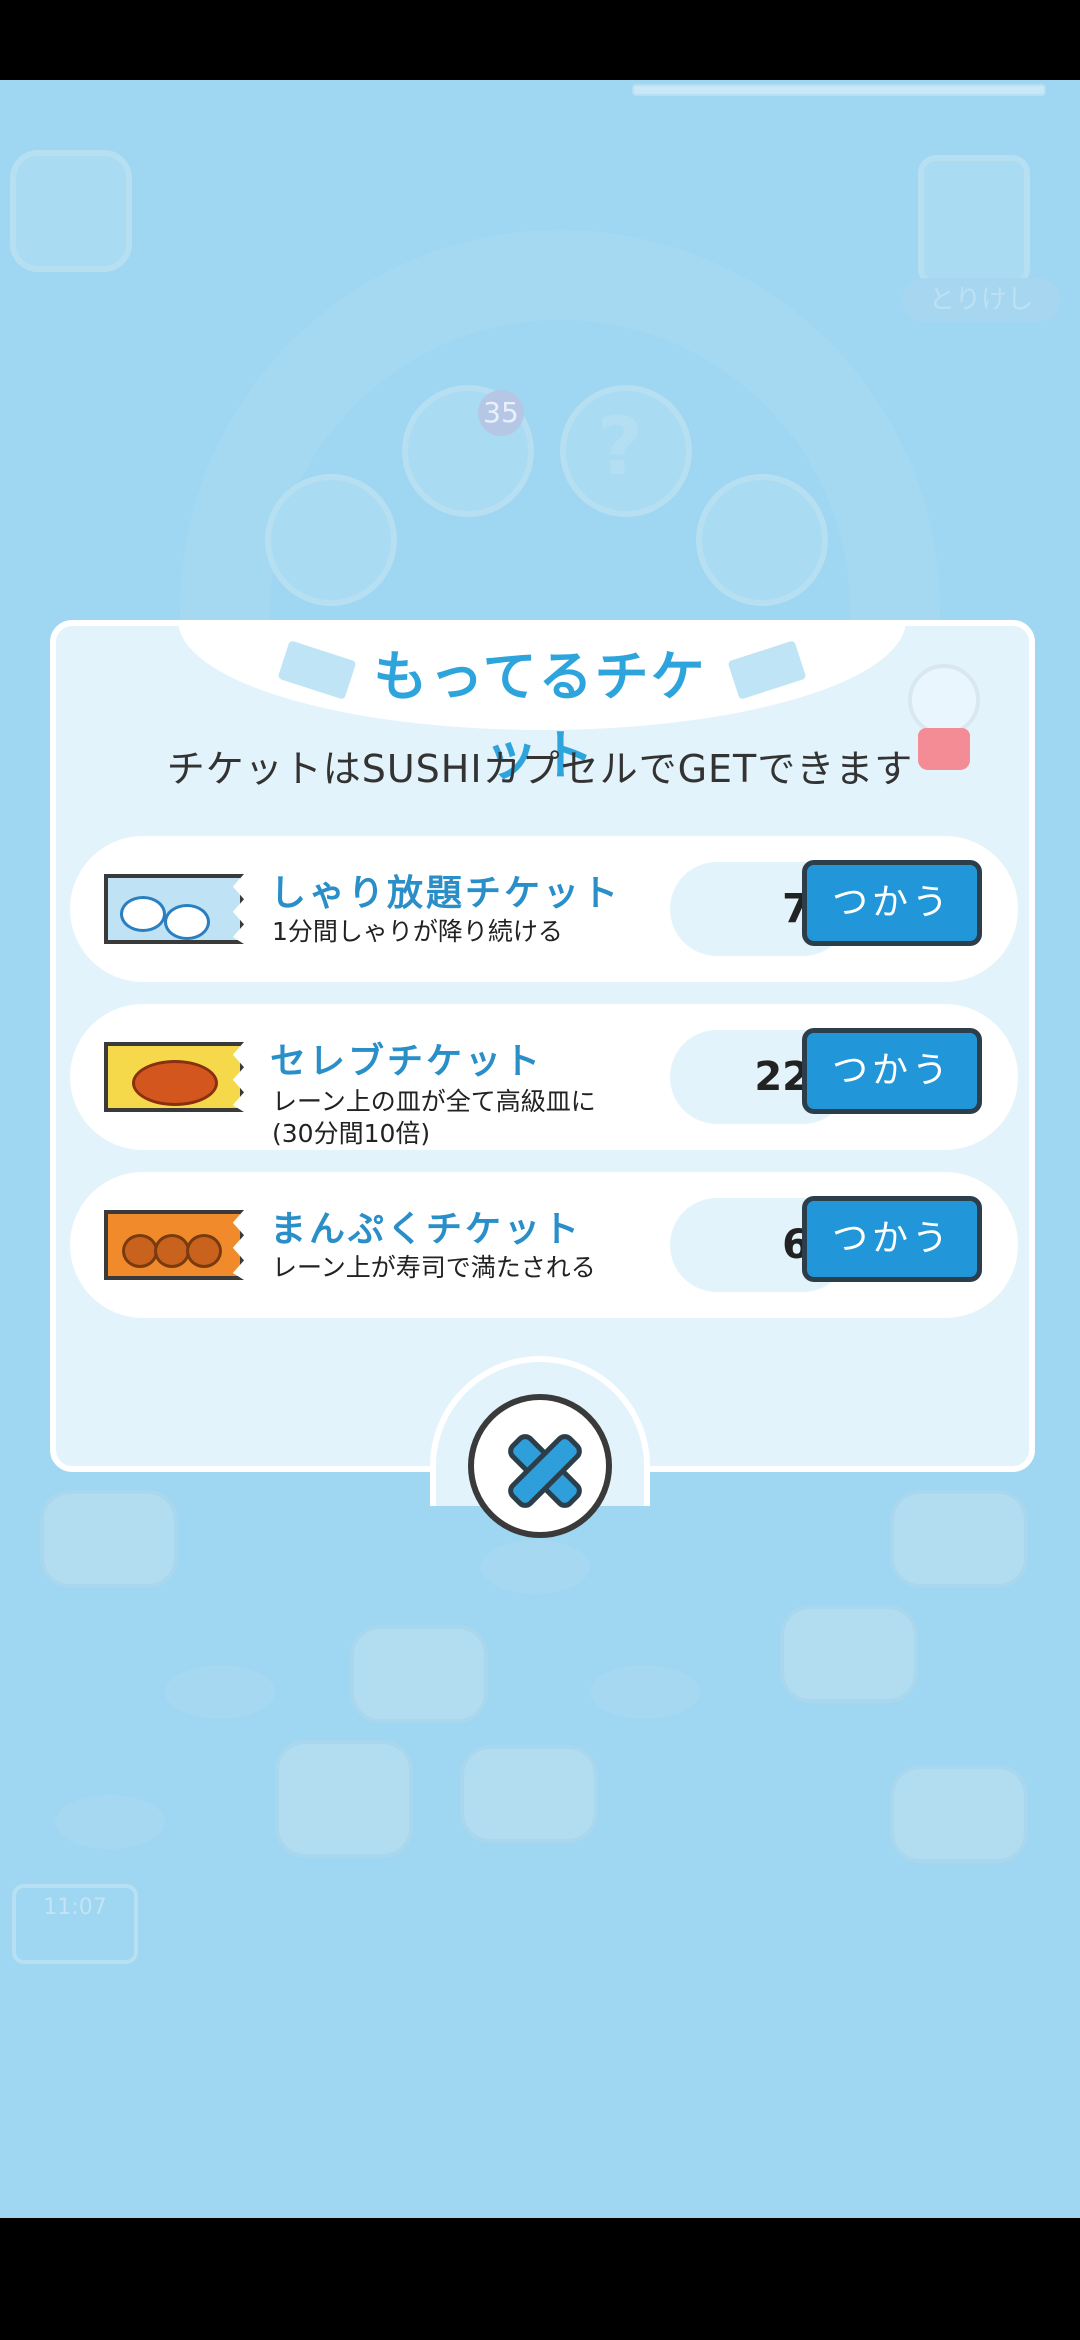 The height and width of the screenshot is (2340, 1080). I want to click on ticket-description: レーン上が寿司で満たされる, so click(434, 1267).